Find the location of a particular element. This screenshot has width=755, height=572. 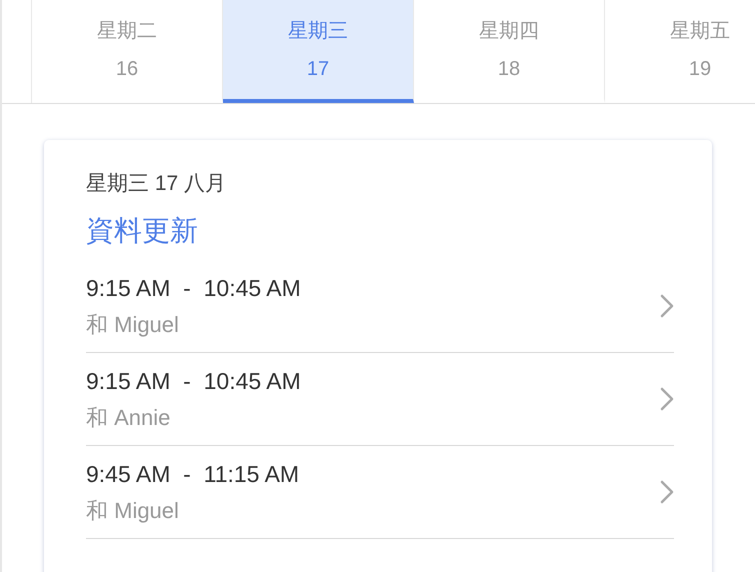

date-label: 18 is located at coordinates (509, 69).